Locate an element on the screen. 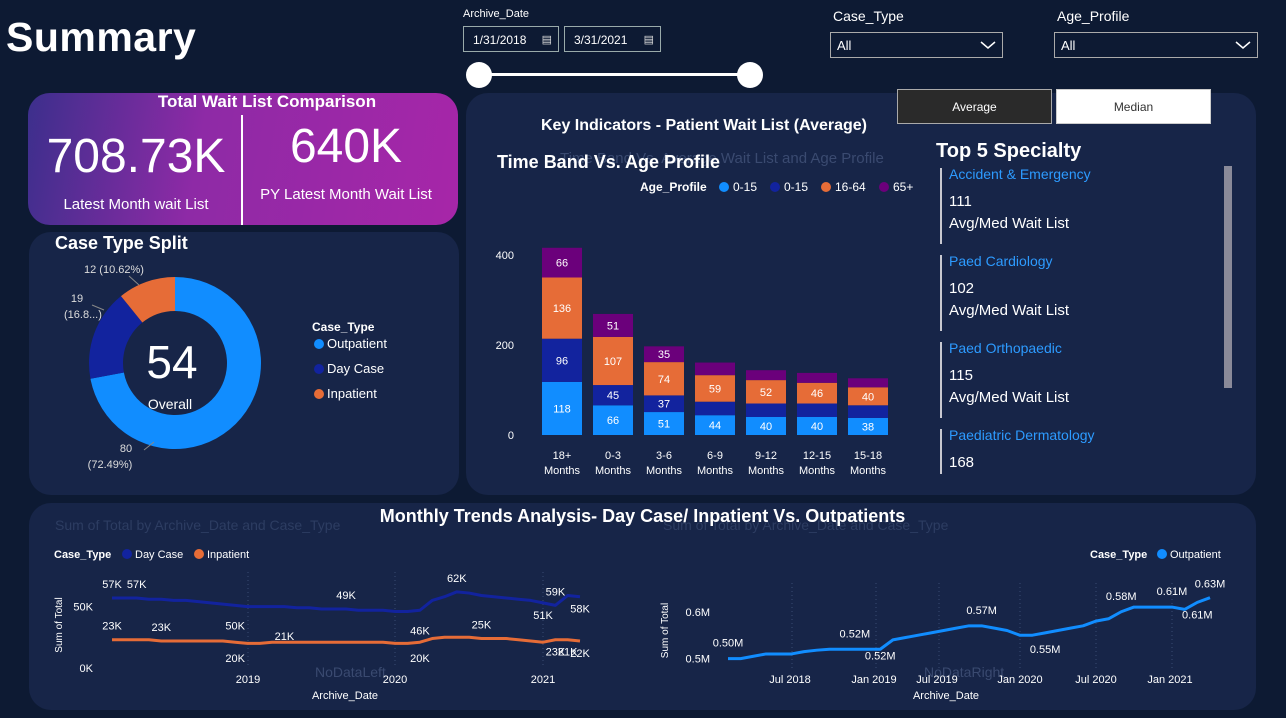 This screenshot has height=718, width=1286. y-tick-label: 0K is located at coordinates (87, 669).